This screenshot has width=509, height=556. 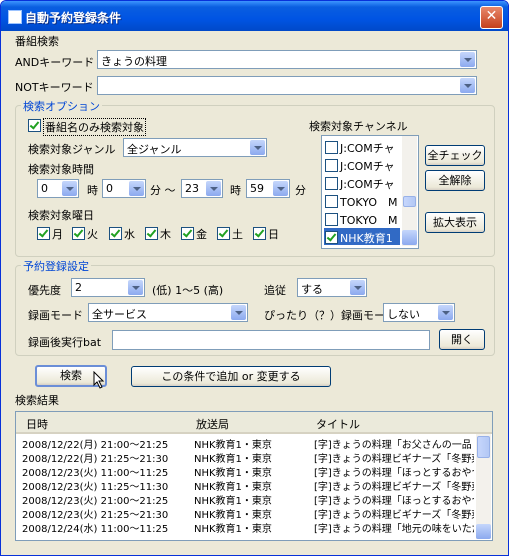 I want to click on cell-datetime: 2008/12/23(火) 21:00〜21:25, so click(x=95, y=501).